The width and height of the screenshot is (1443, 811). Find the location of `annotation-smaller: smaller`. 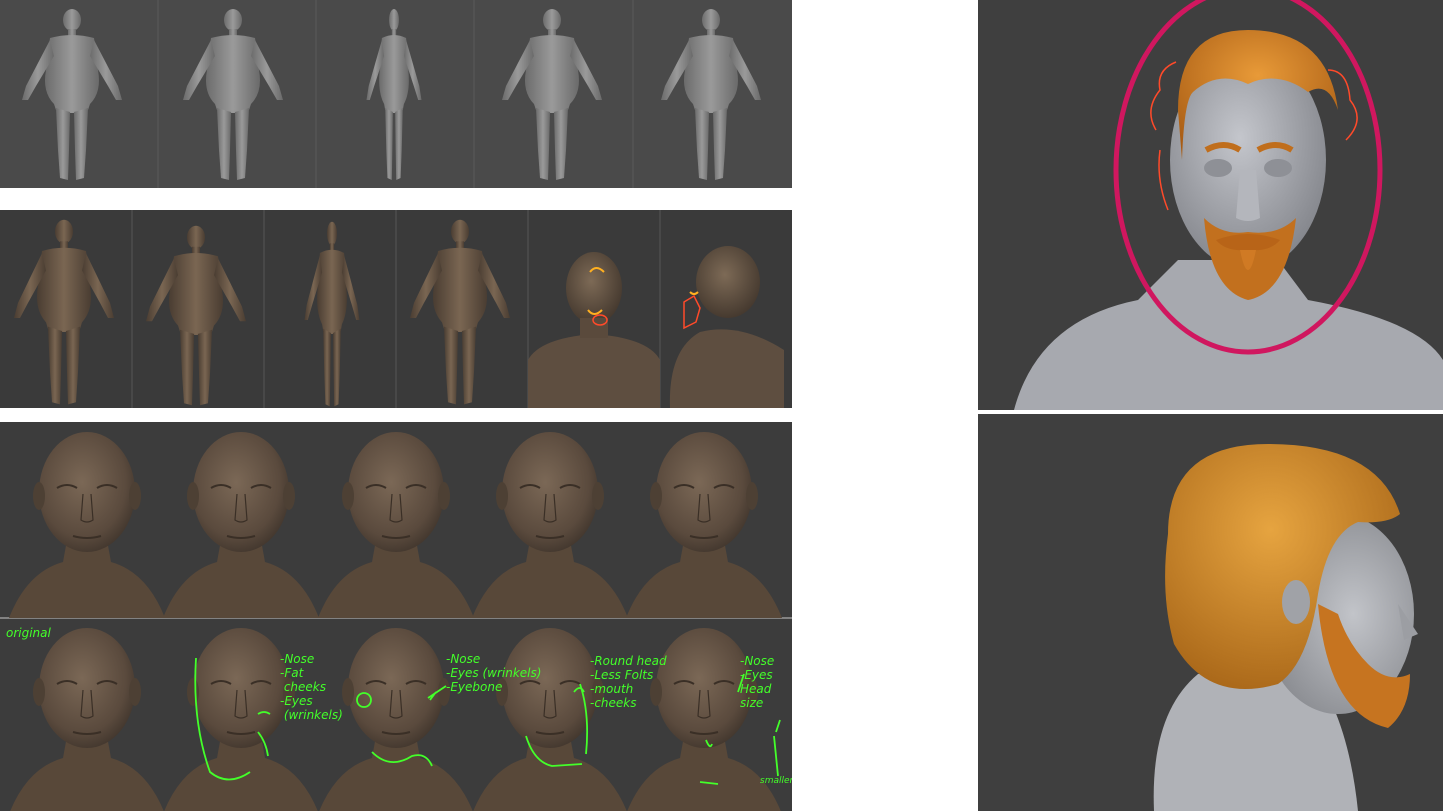

annotation-smaller: smaller is located at coordinates (776, 781).